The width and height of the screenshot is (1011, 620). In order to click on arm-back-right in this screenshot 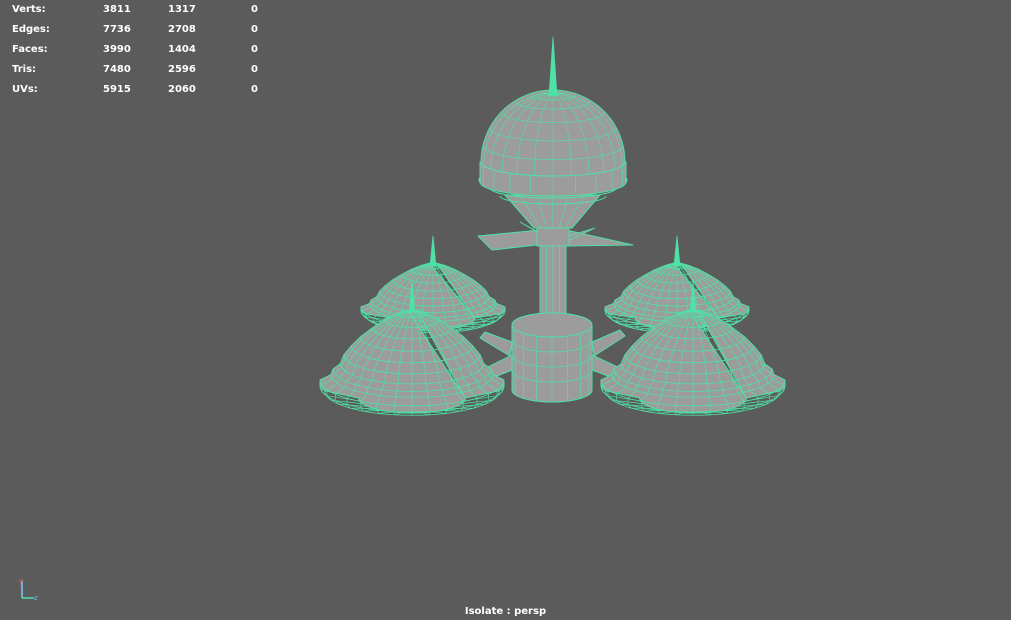, I will do `click(608, 343)`.